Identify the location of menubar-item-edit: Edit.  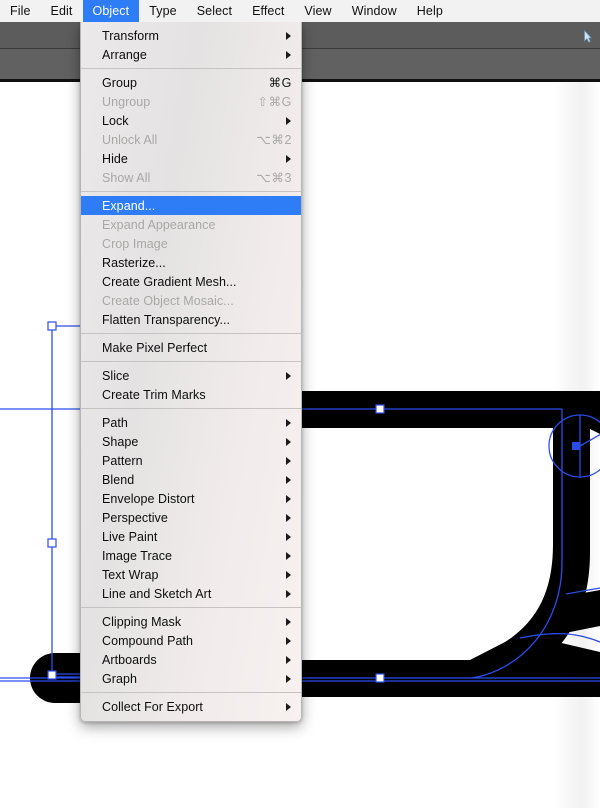
(62, 11).